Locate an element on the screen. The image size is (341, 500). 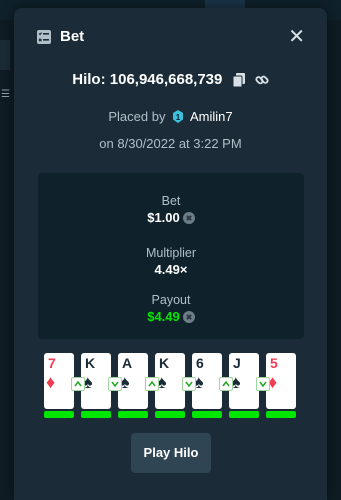
card-rank: J is located at coordinates (237, 363).